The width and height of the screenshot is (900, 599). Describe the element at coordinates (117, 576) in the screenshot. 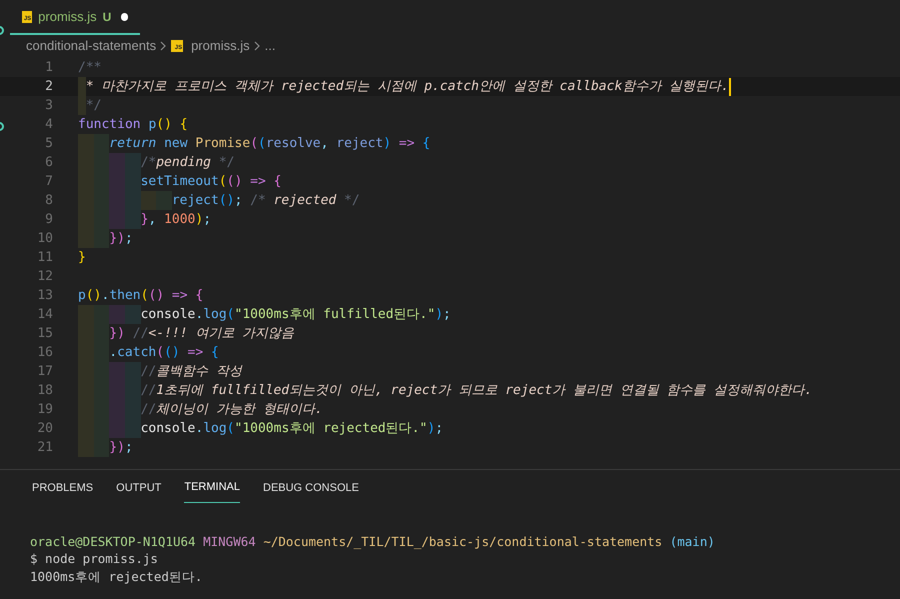

I see `terminal-line: 1000ms후에 rejected된다.` at that location.